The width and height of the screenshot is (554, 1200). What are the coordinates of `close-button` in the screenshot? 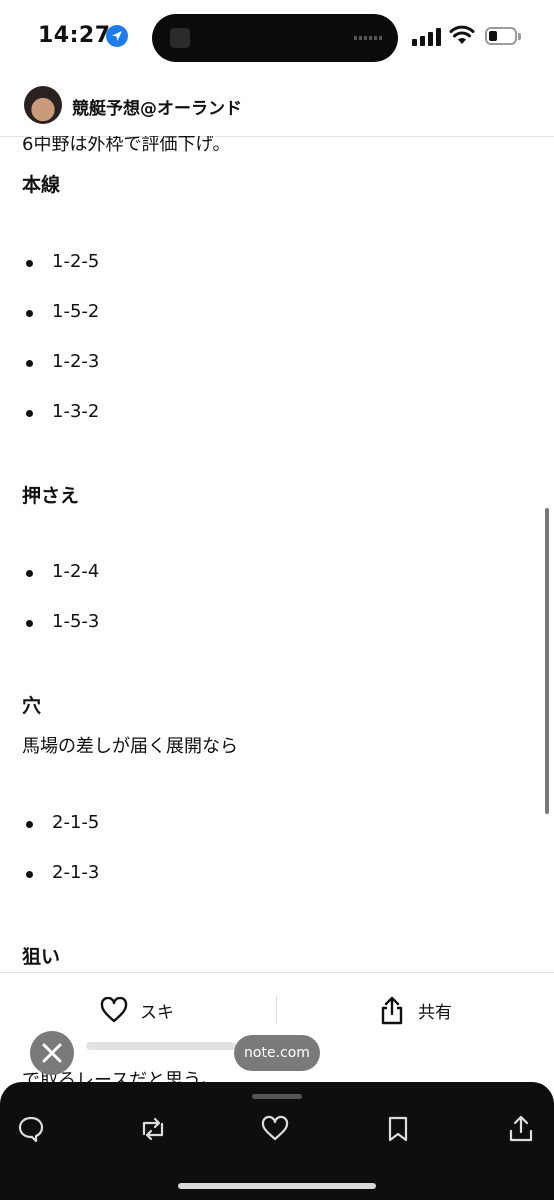 It's located at (52, 1053).